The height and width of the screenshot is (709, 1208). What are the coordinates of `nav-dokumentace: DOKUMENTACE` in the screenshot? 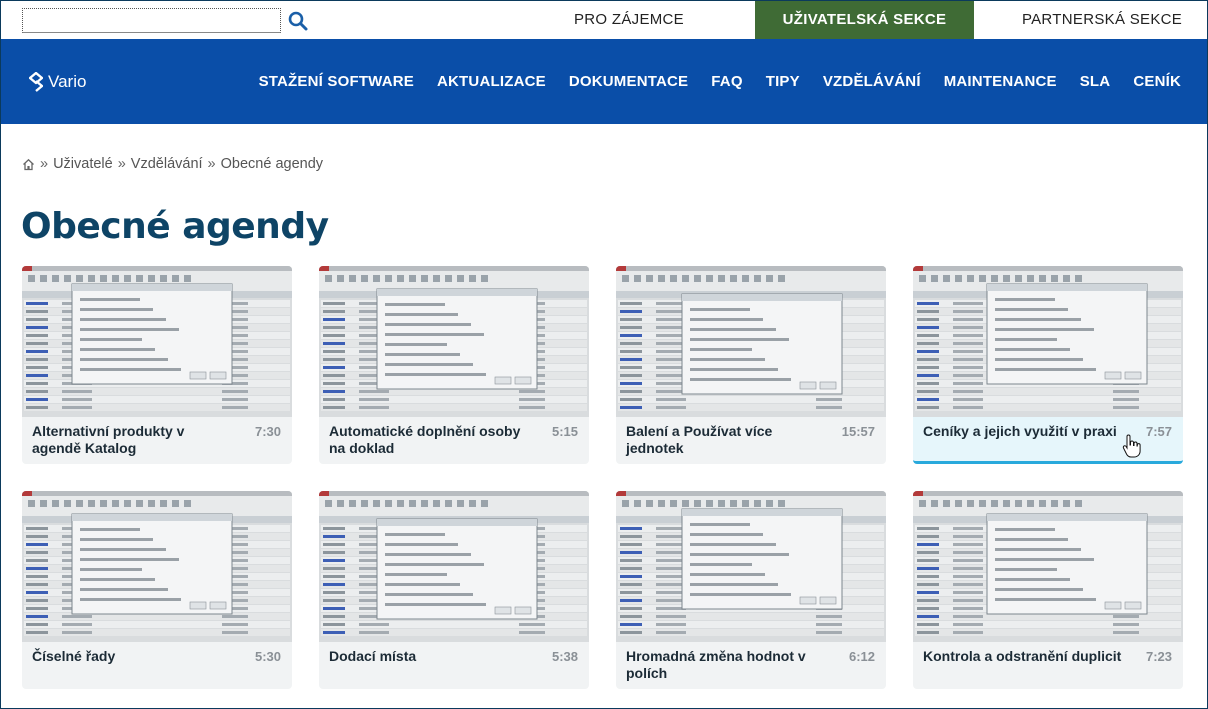 It's located at (628, 81).